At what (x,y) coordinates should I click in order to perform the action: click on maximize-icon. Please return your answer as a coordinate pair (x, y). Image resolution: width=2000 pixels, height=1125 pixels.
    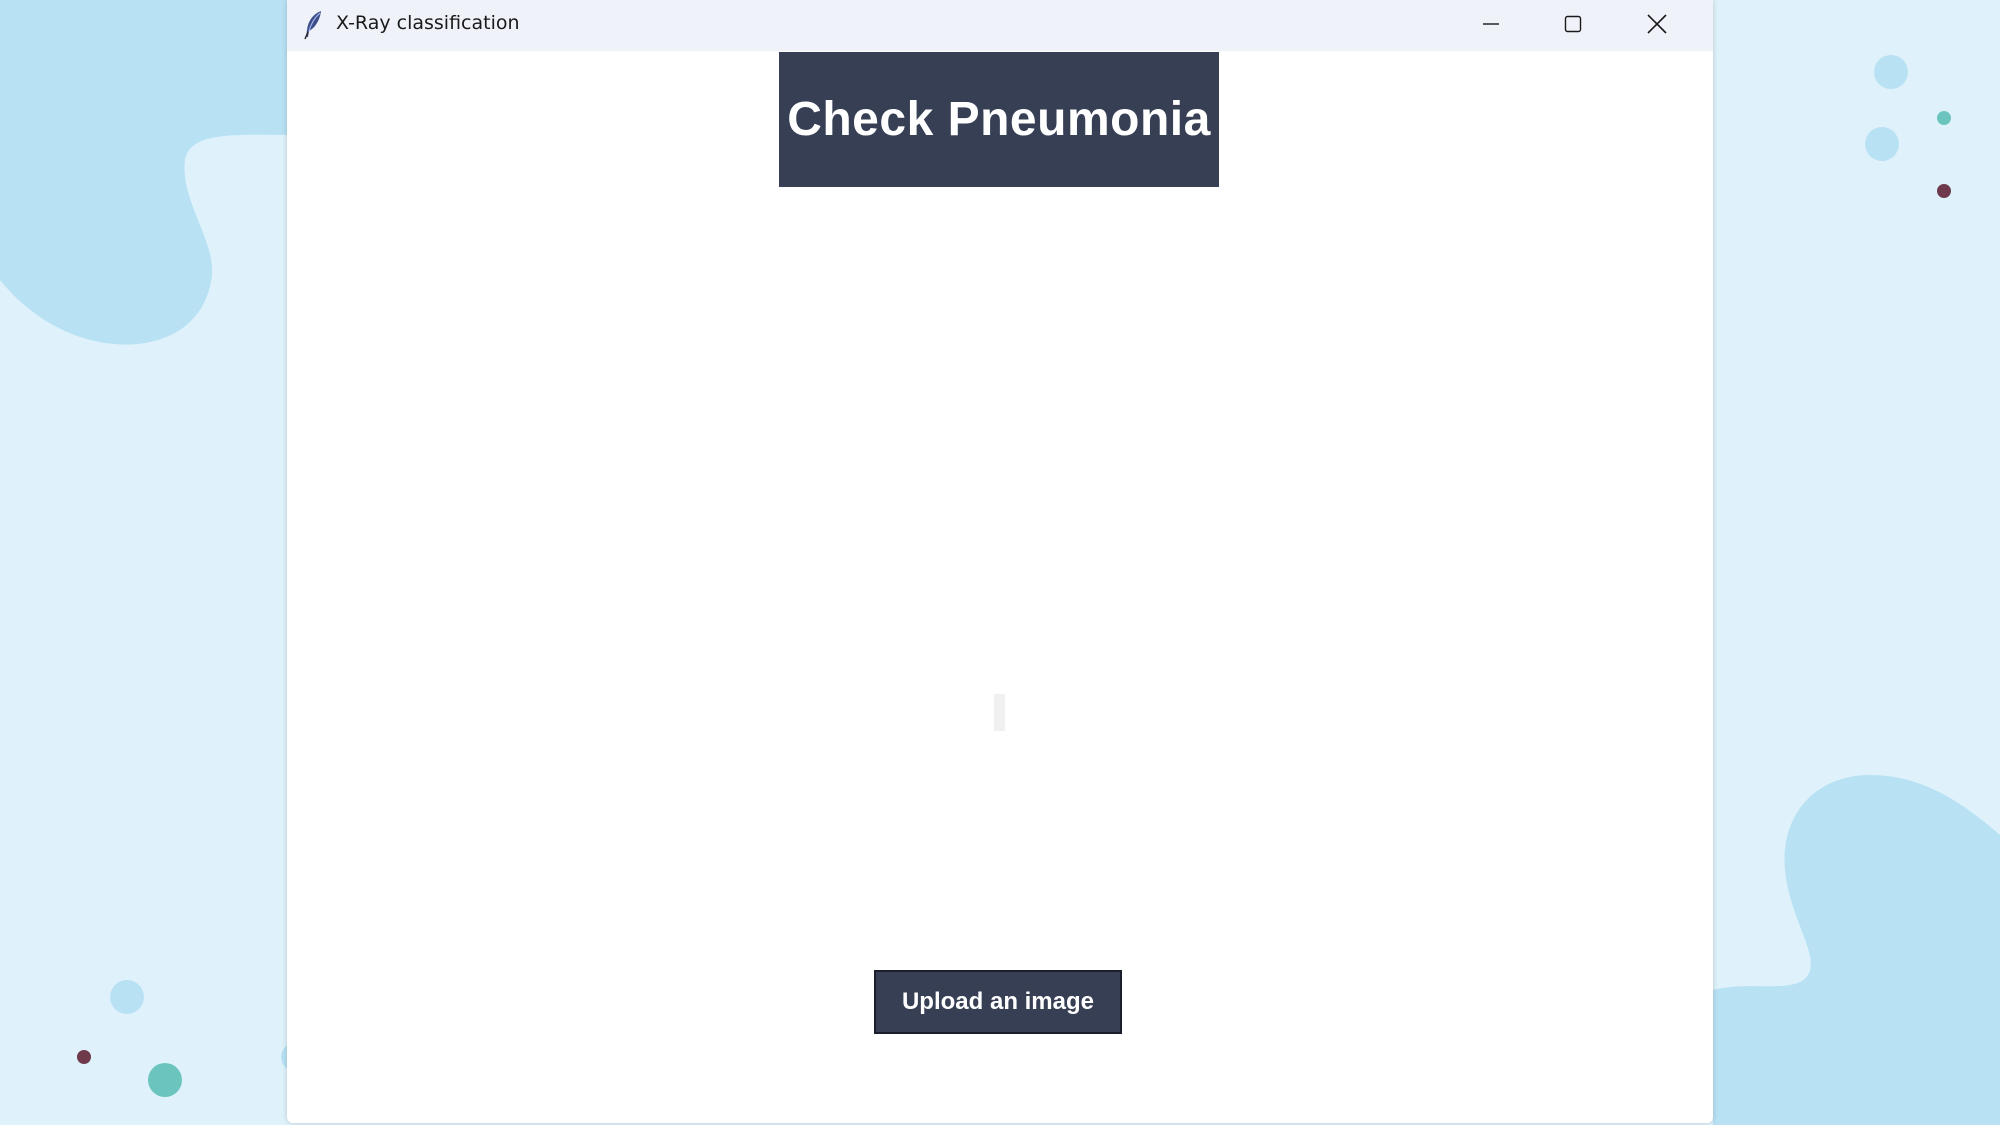
    Looking at the image, I should click on (1573, 24).